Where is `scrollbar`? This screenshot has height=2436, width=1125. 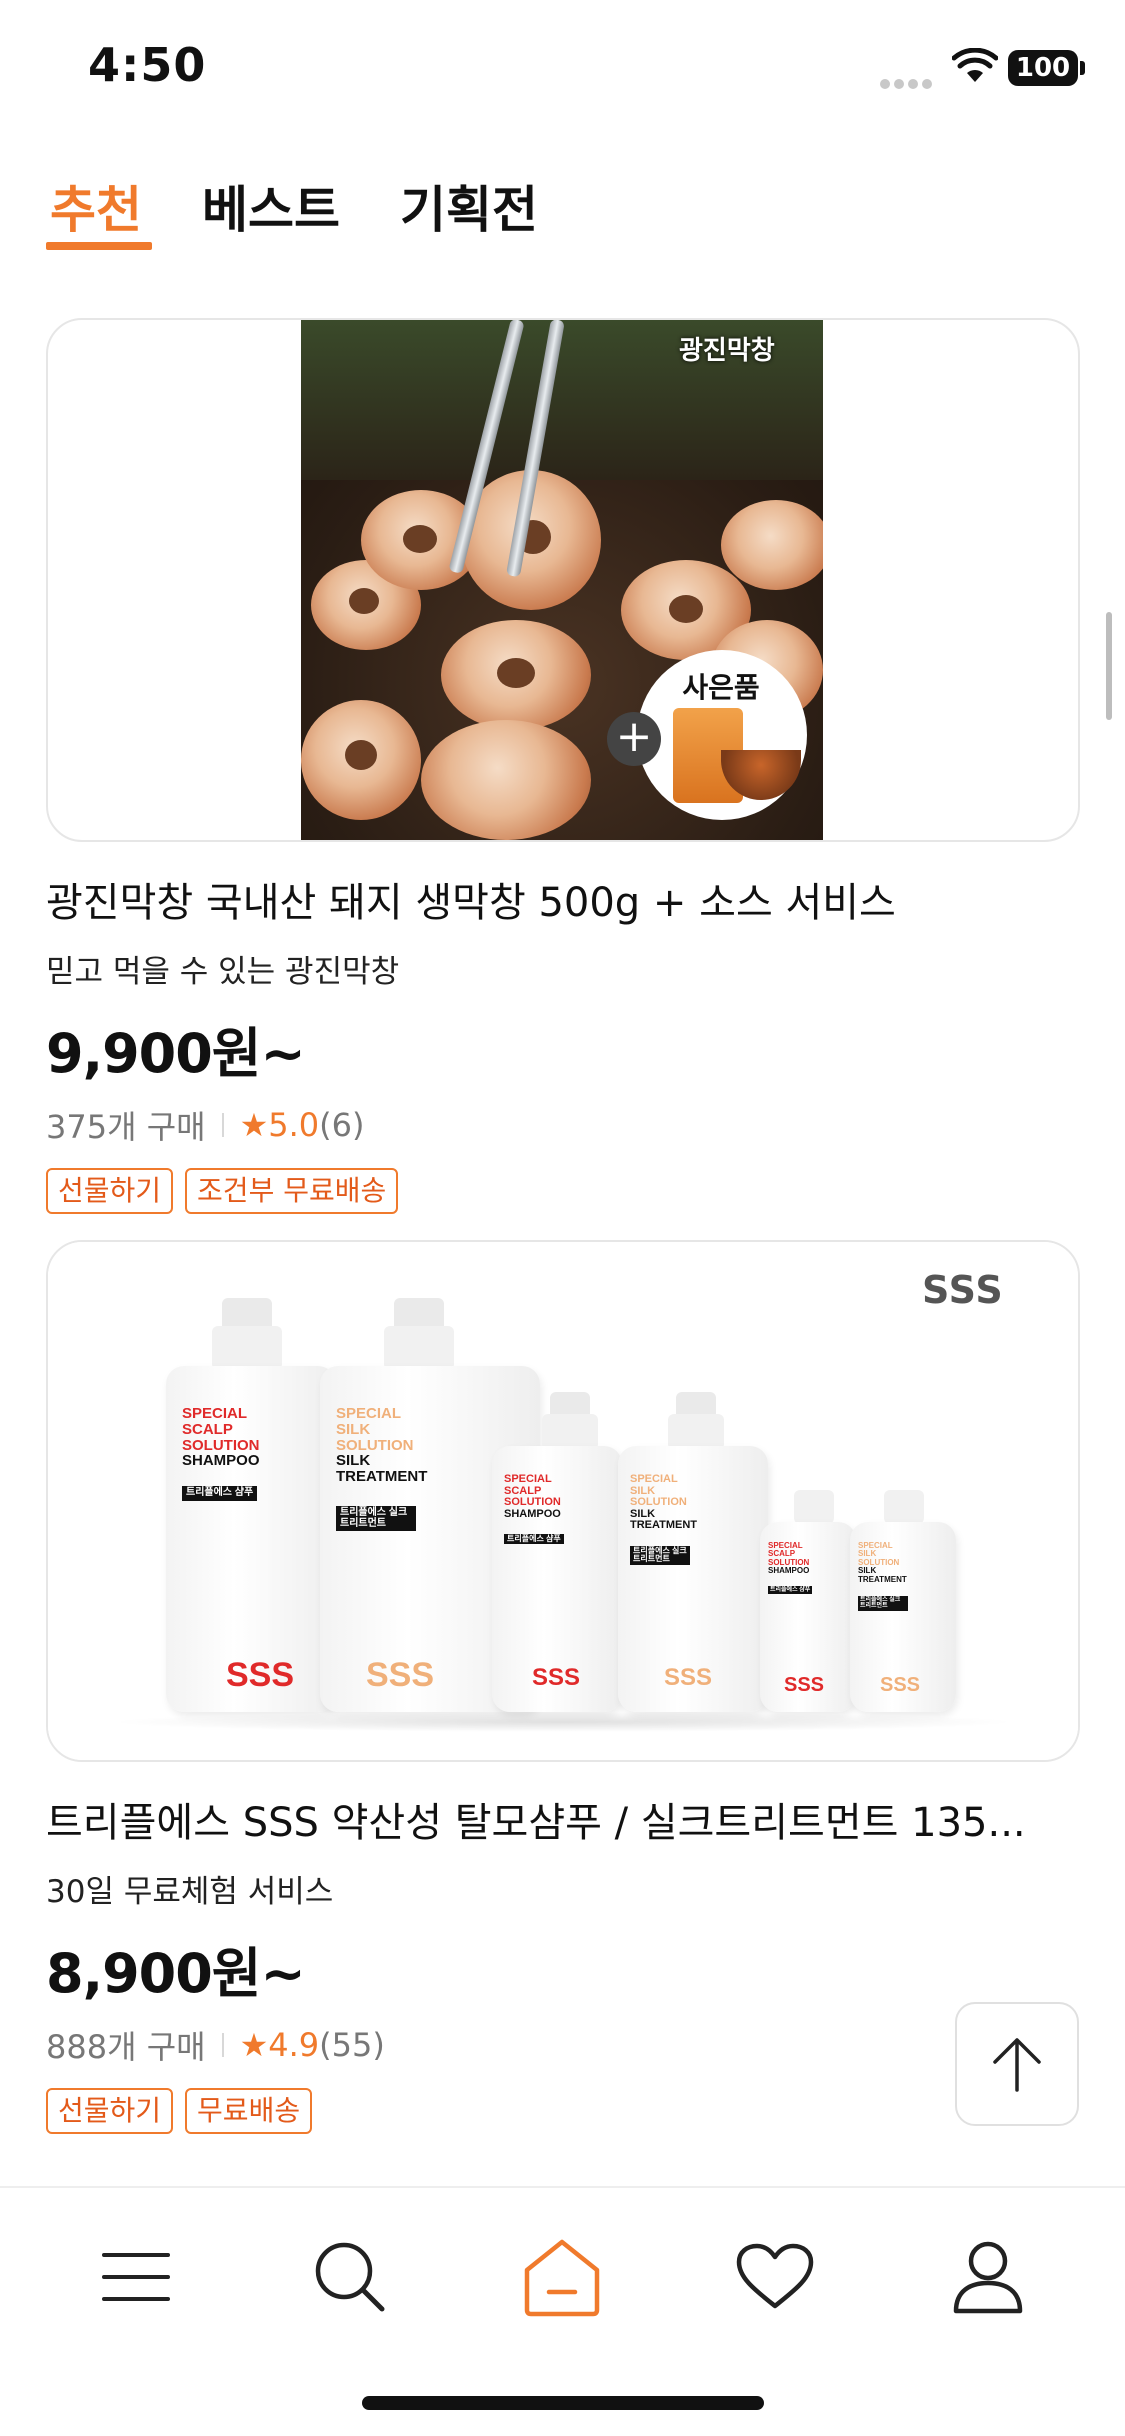 scrollbar is located at coordinates (1109, 666).